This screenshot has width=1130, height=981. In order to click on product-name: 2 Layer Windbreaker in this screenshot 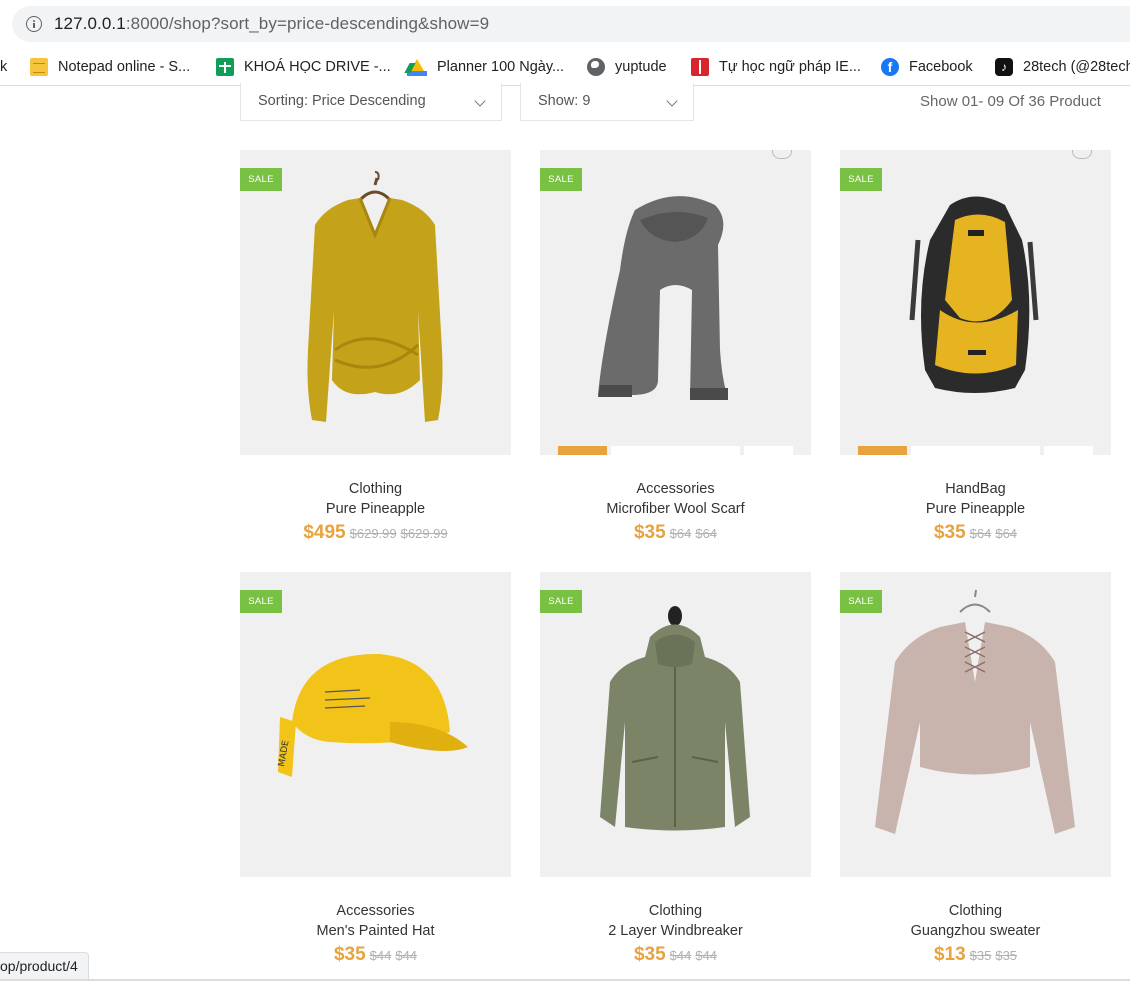, I will do `click(675, 931)`.